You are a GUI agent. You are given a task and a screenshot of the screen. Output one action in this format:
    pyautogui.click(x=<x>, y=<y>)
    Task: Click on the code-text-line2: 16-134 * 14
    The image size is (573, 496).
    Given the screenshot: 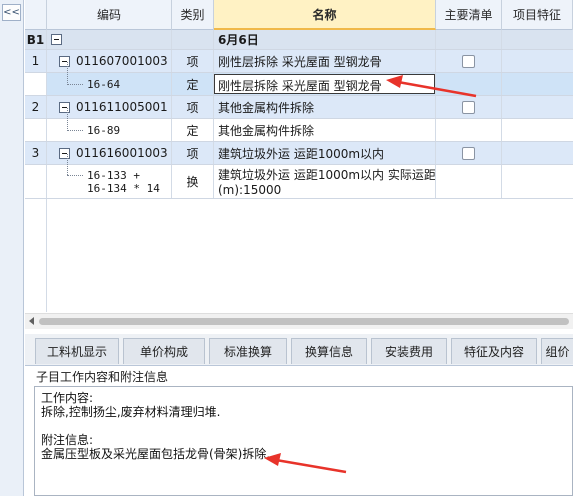 What is the action you would take?
    pyautogui.click(x=123, y=188)
    